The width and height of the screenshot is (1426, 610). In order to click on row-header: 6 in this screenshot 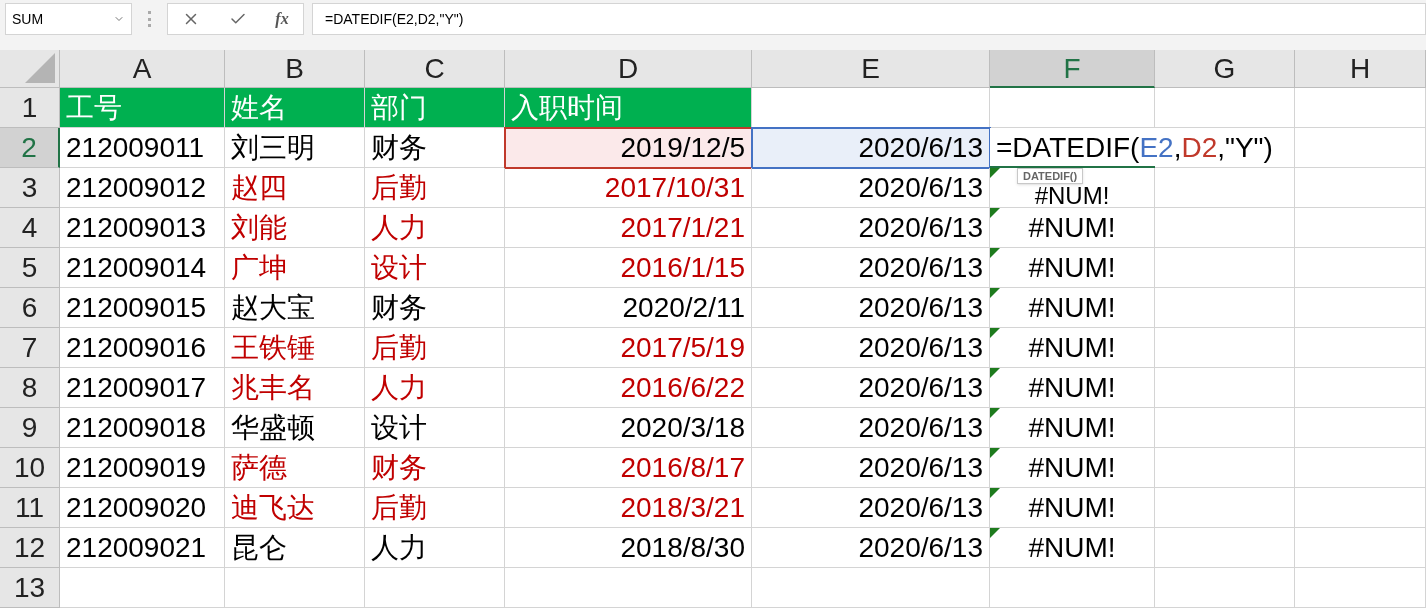, I will do `click(30, 308)`.